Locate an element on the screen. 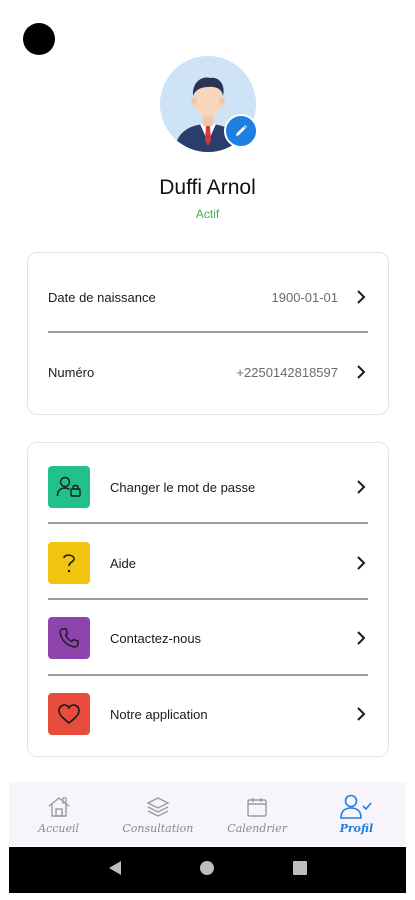 Image resolution: width=415 pixels, height=900 pixels. nav-item-profil: Profil is located at coordinates (356, 814).